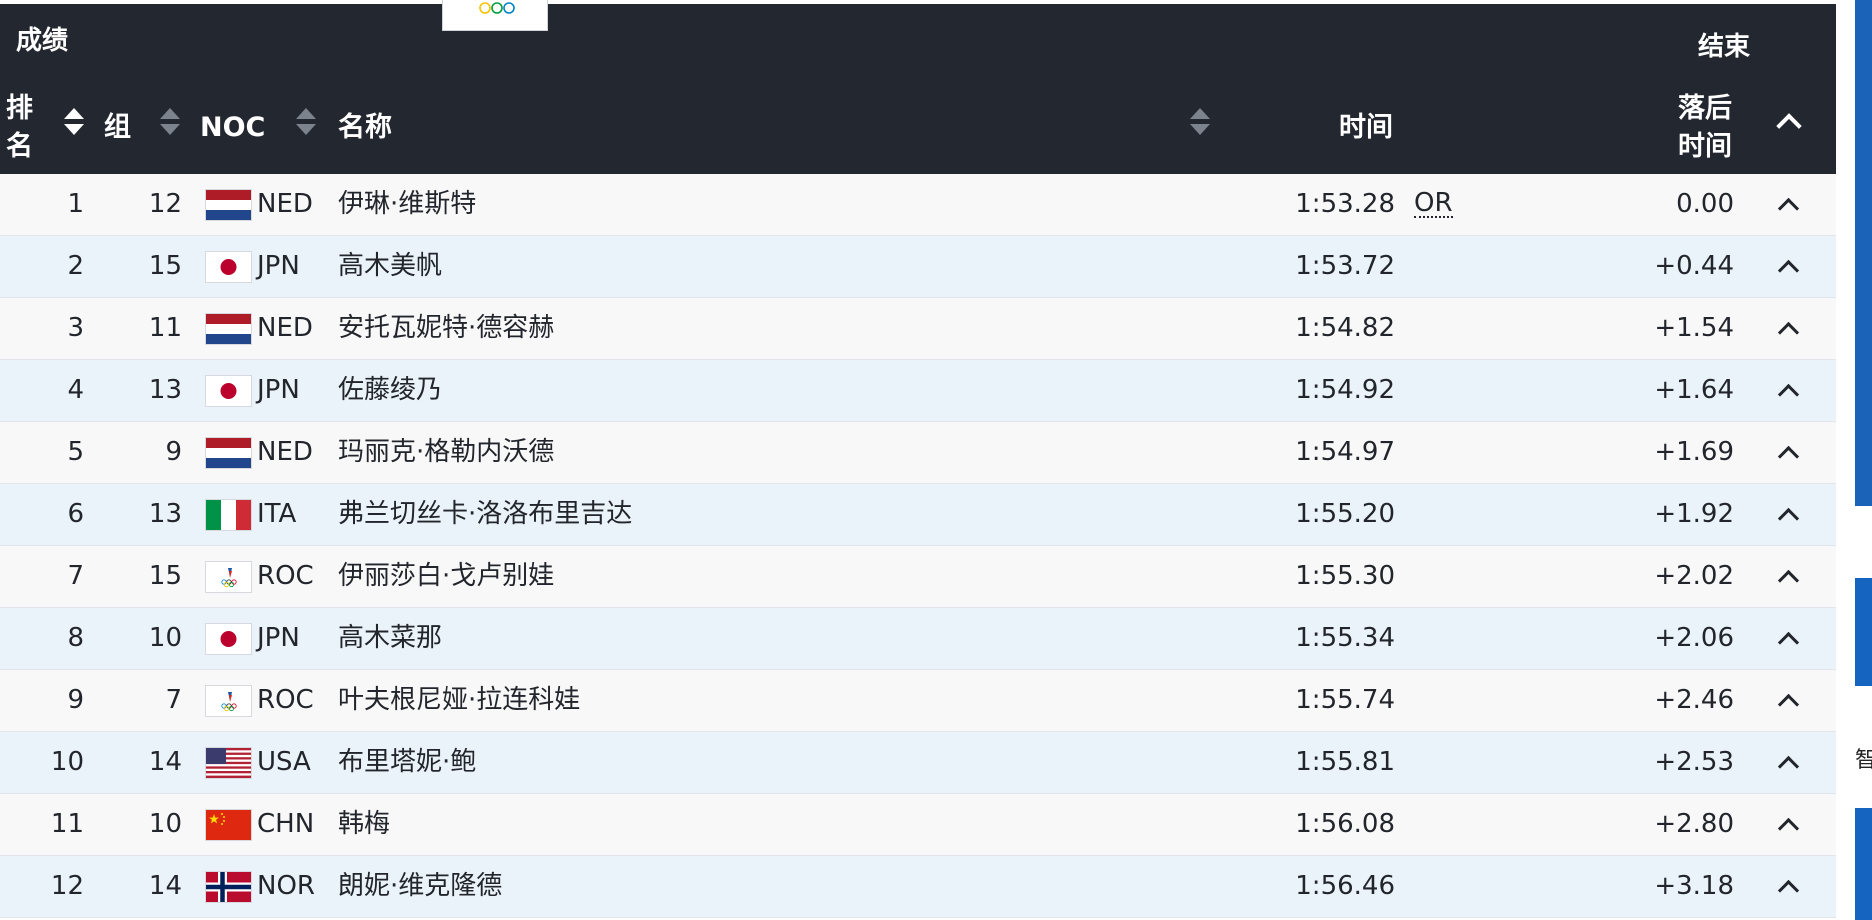  I want to click on group-cell: 12, so click(165, 204).